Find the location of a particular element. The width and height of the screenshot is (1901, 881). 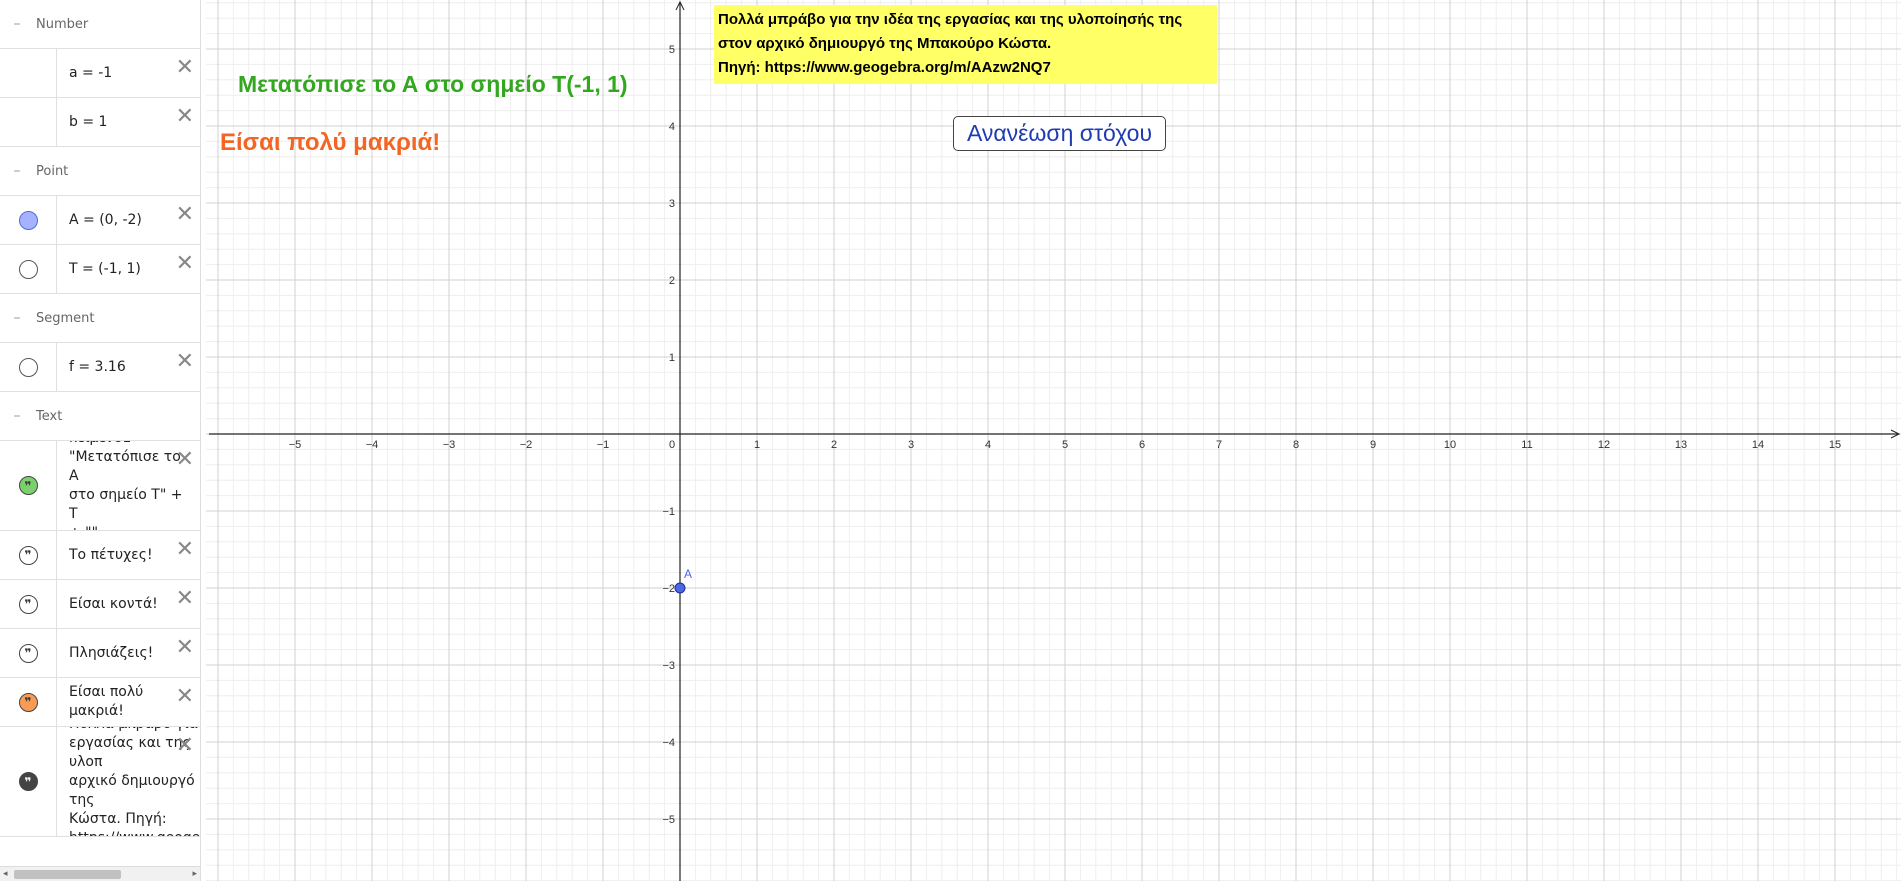

y-tick-label: 4 is located at coordinates (672, 127).